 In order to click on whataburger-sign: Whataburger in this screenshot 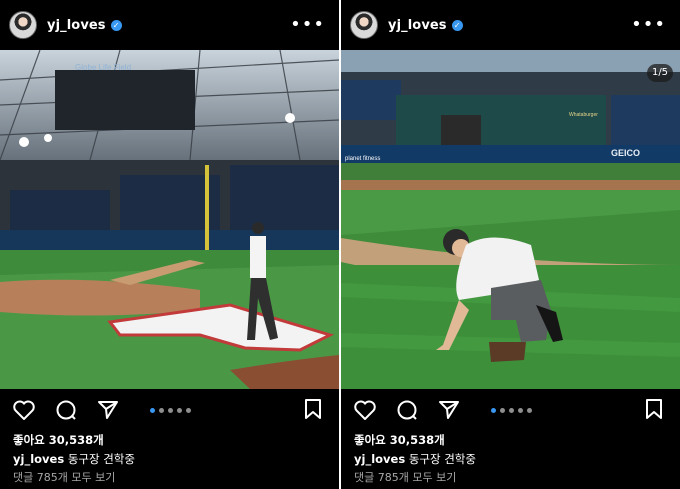, I will do `click(583, 115)`.